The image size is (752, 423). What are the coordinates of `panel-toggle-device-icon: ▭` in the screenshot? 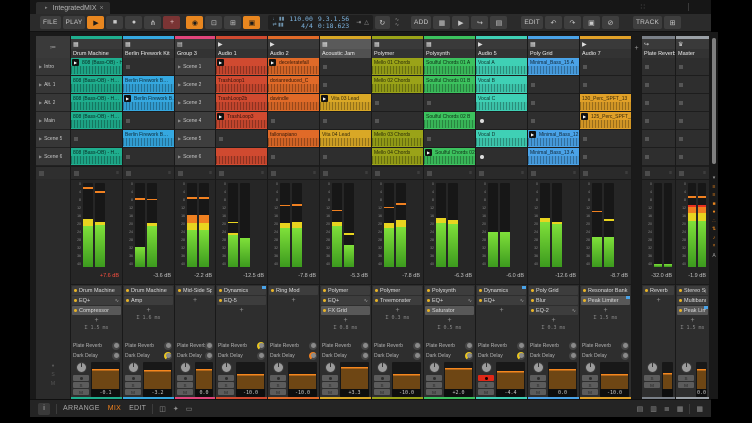 It's located at (189, 409).